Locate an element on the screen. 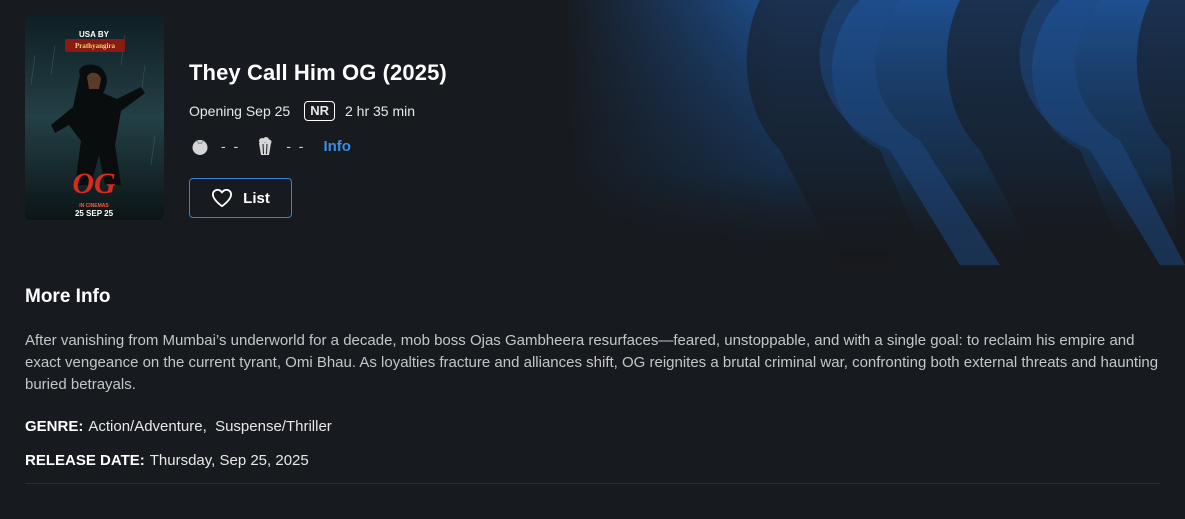  popcornmeter-score: - - is located at coordinates (296, 146).